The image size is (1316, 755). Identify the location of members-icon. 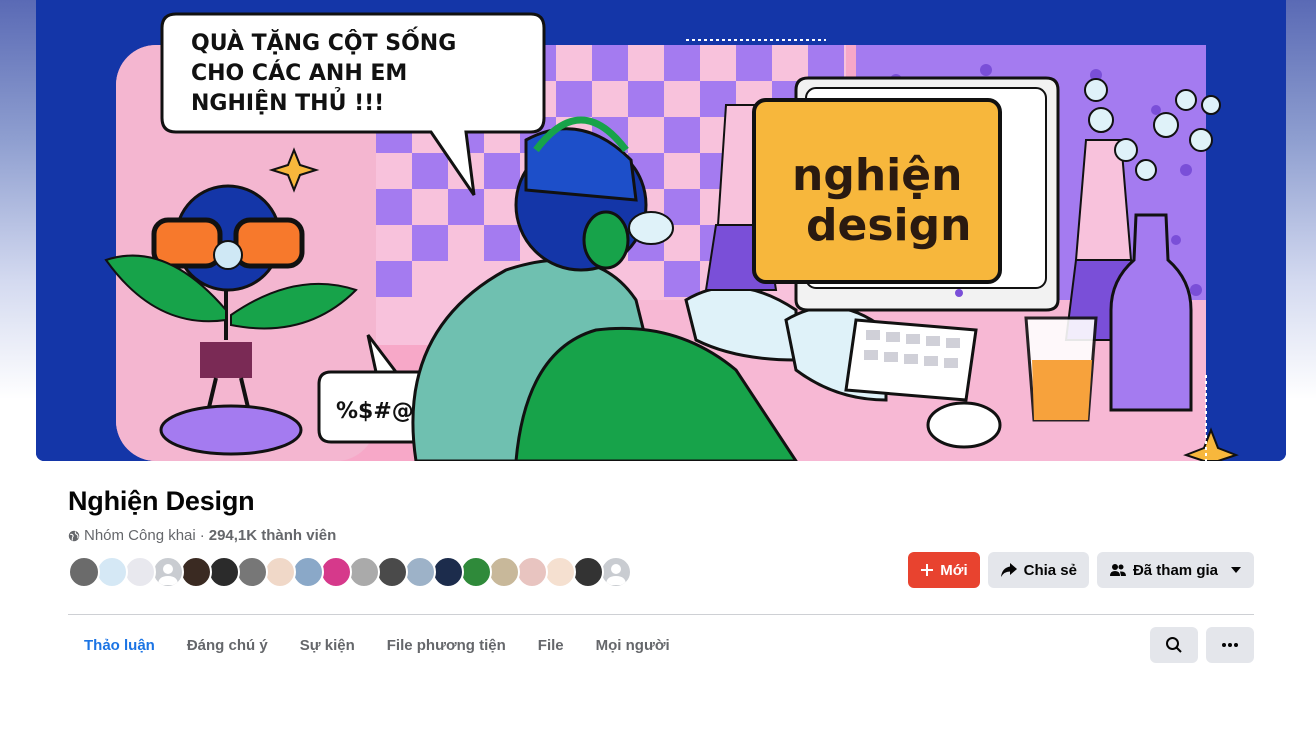
(1117, 570).